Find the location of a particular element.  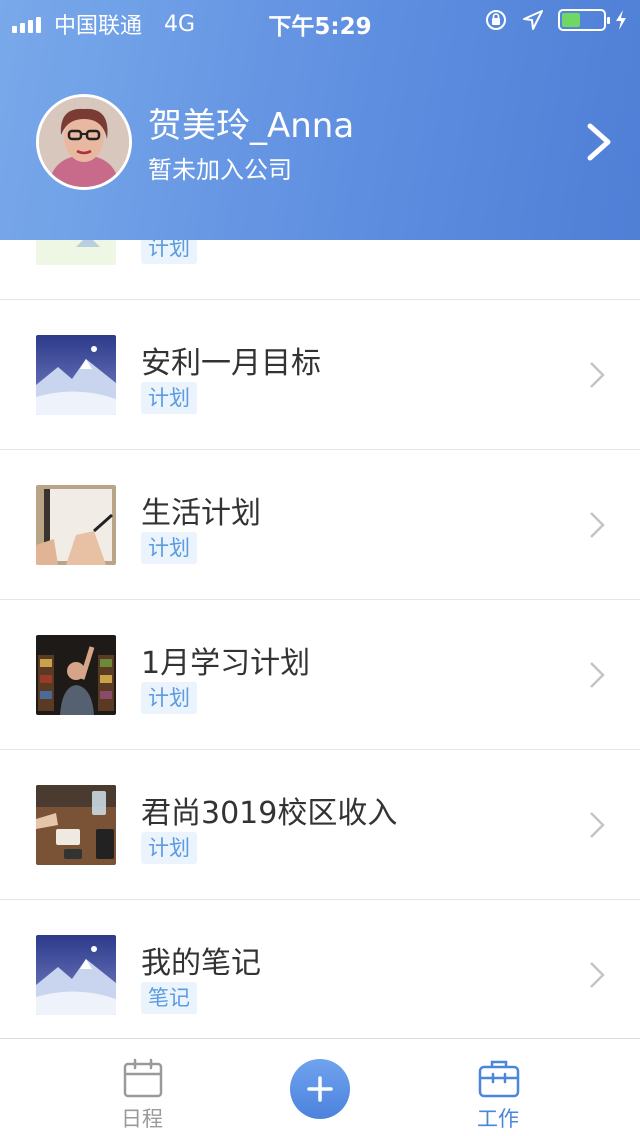

charging-icon is located at coordinates (621, 20).